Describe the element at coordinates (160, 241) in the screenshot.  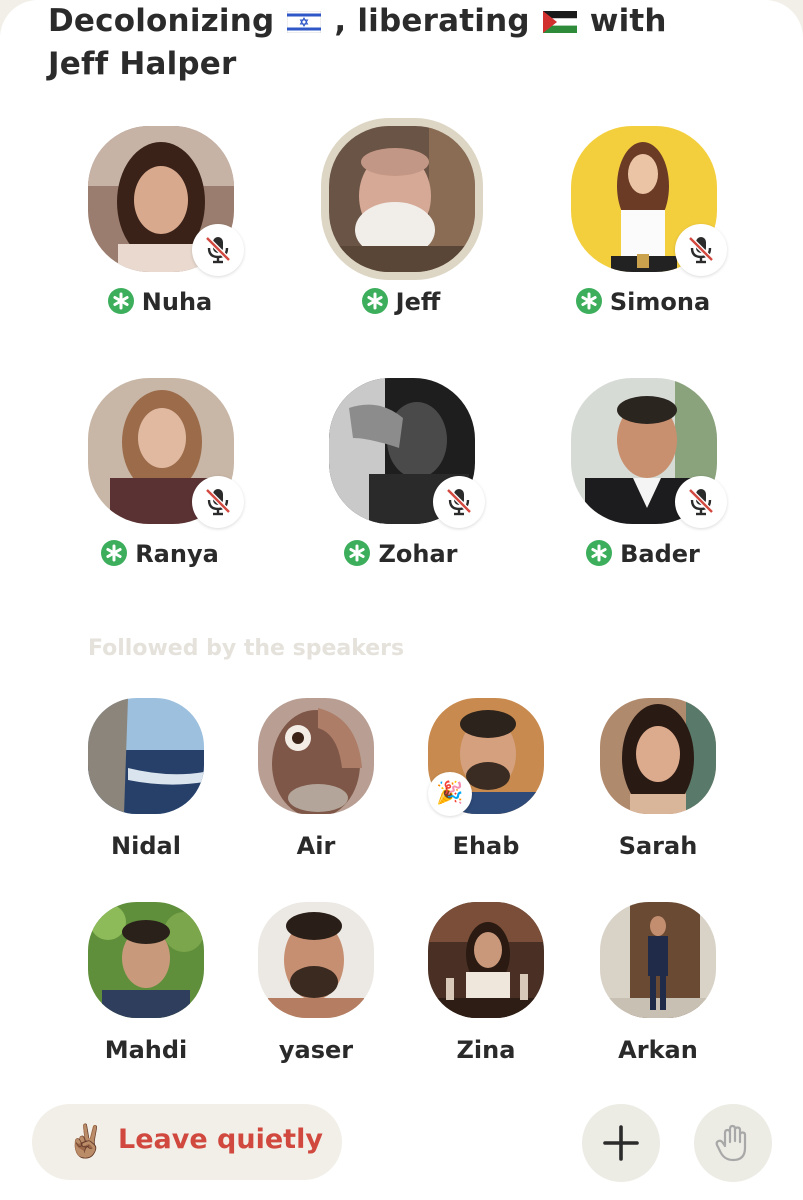
I see `speaker-nuha: Nuha` at that location.